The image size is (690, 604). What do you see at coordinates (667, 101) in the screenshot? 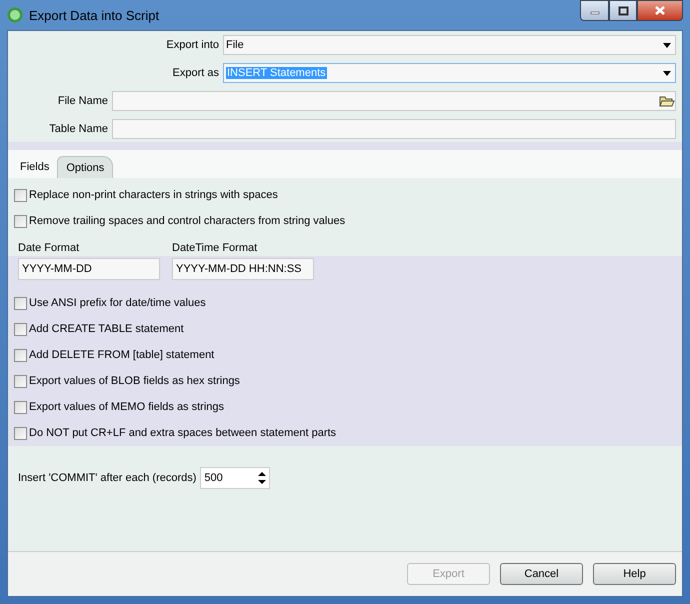
I see `folder-icon` at bounding box center [667, 101].